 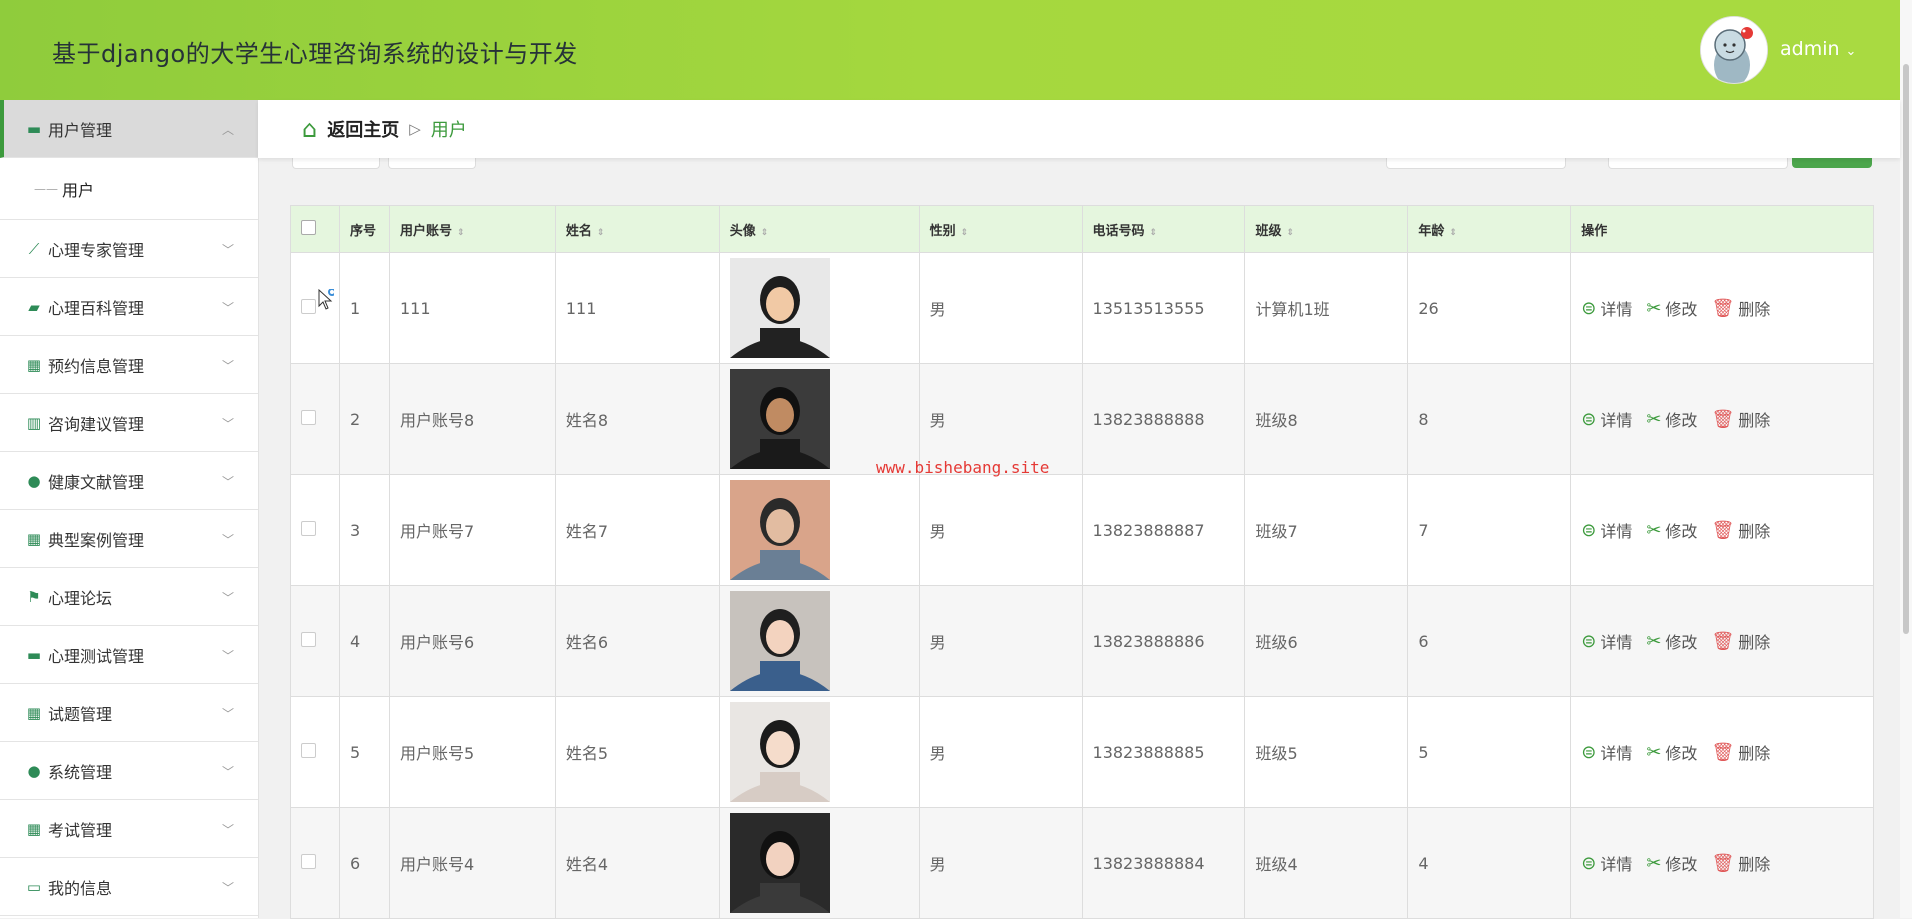 What do you see at coordinates (1906, 349) in the screenshot?
I see `scrollbar-thumb` at bounding box center [1906, 349].